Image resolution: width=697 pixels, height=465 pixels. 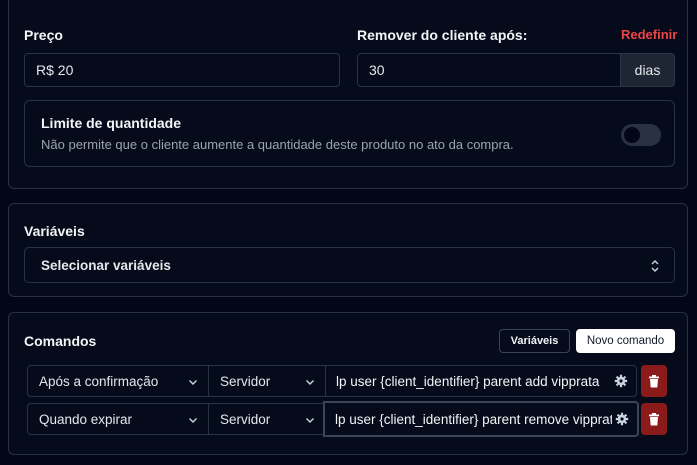 What do you see at coordinates (534, 341) in the screenshot?
I see `variables-button: Variáveis` at bounding box center [534, 341].